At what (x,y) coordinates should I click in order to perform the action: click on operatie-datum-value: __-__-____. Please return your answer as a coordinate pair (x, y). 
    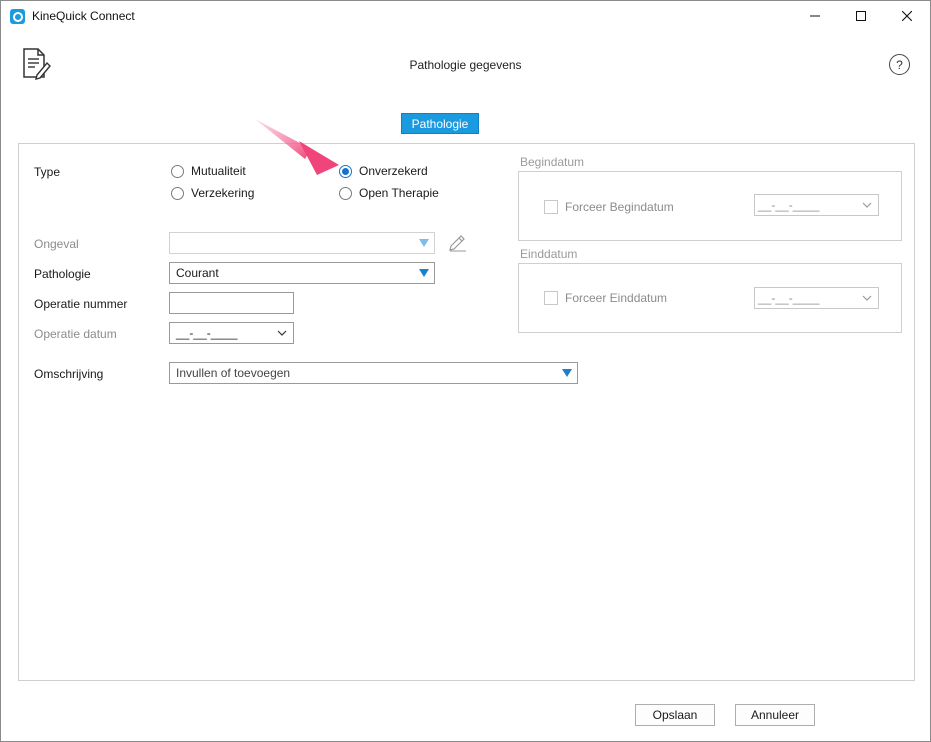
    Looking at the image, I should click on (207, 333).